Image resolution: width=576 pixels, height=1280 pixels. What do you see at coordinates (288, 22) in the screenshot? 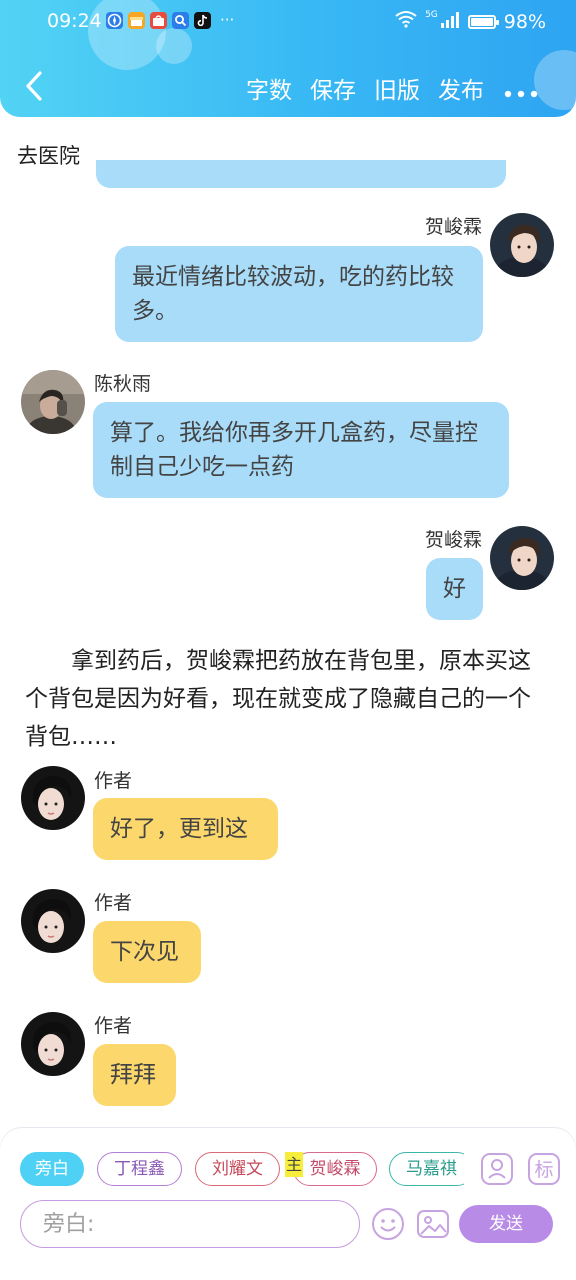
I see `status-bar: 09:24 ··· 5G 98%` at bounding box center [288, 22].